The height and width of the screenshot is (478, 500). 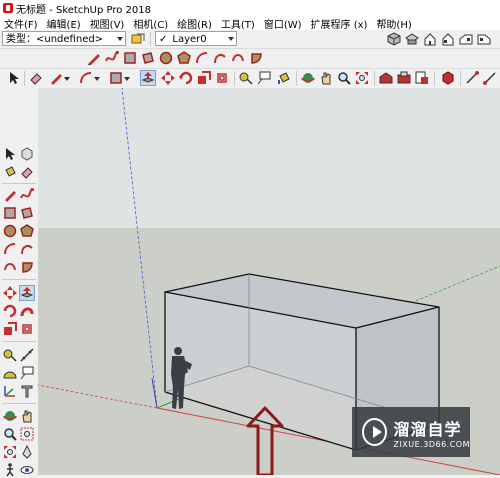 I want to click on sandbox2-icon, so click(x=490, y=78).